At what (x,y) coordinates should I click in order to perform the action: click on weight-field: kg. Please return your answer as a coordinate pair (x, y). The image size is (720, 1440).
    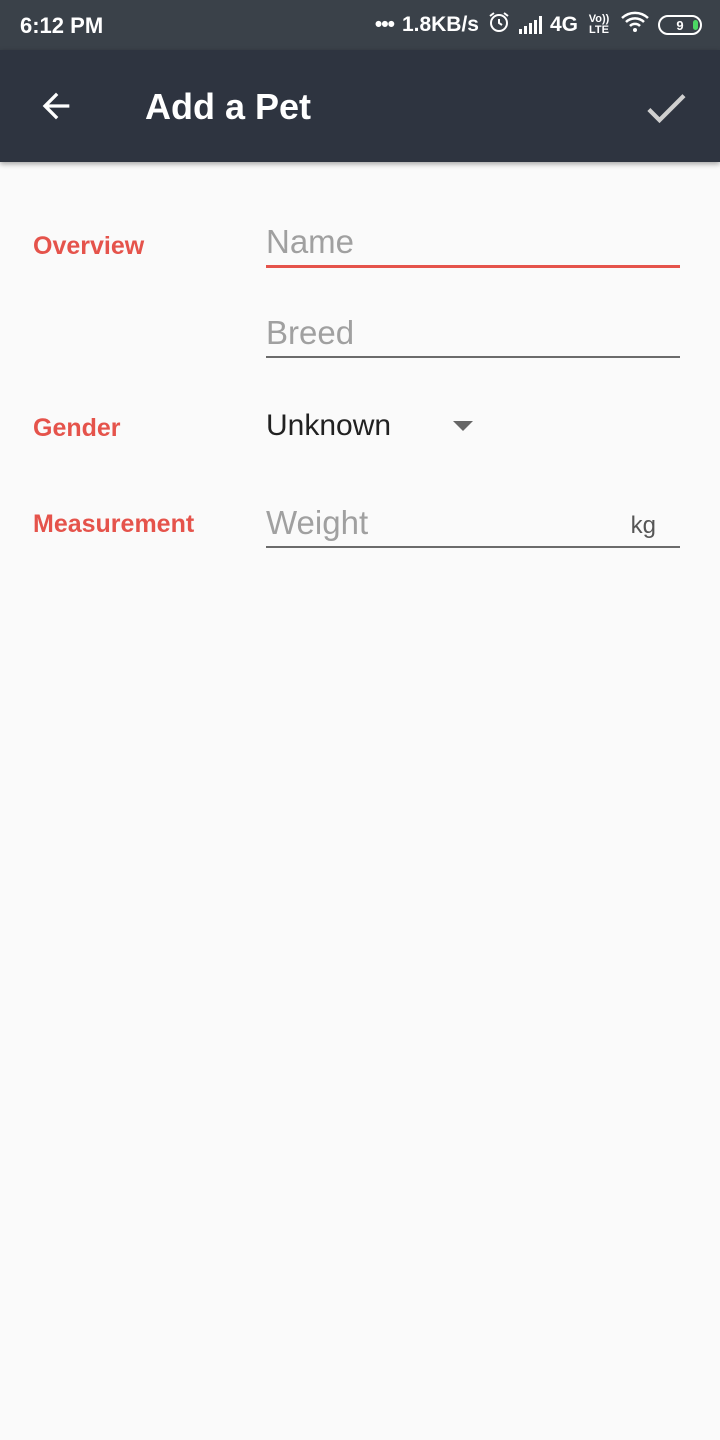
    Looking at the image, I should click on (473, 524).